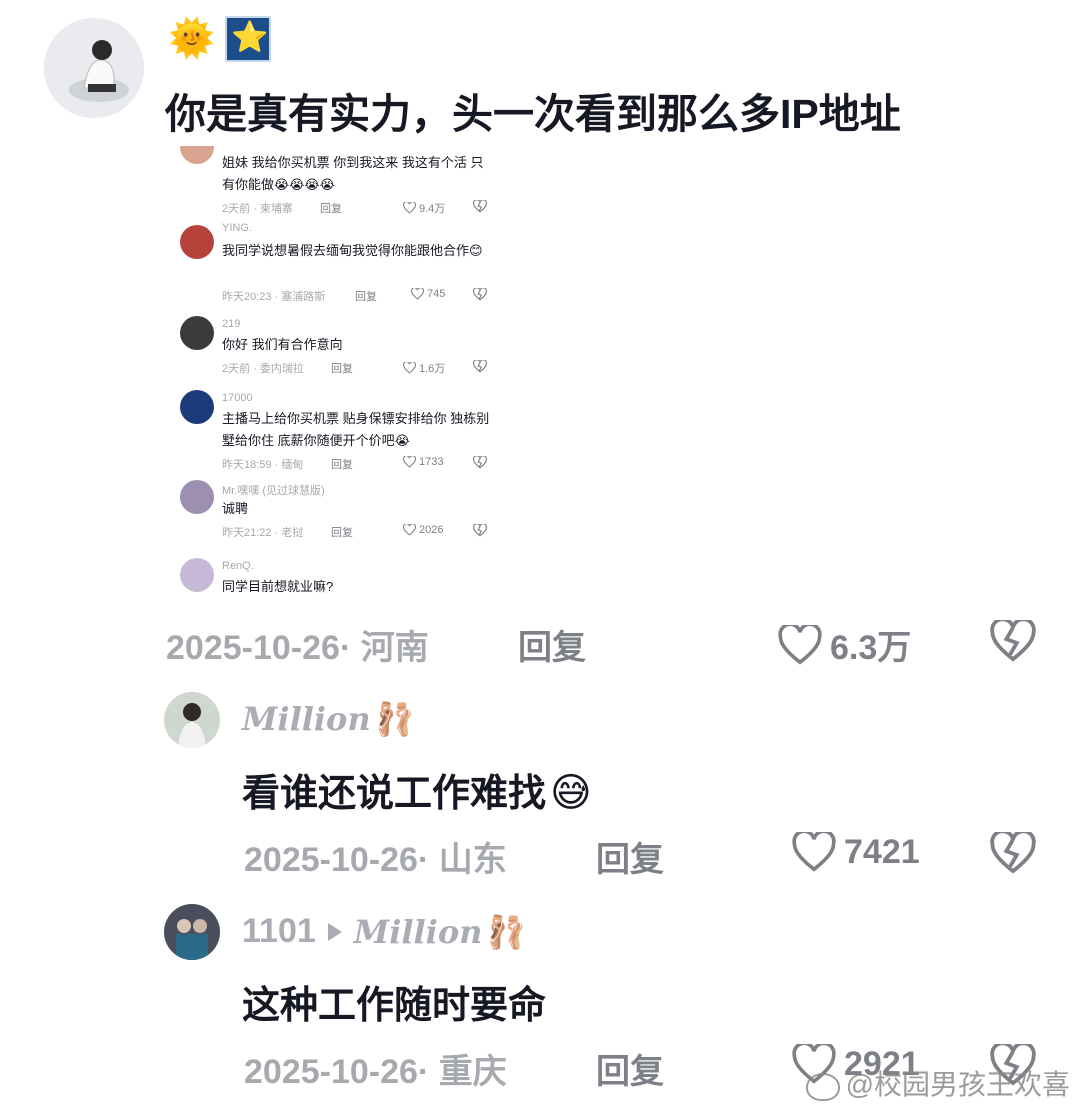  I want to click on badge-row: 🌞 ⭐, so click(220, 39).